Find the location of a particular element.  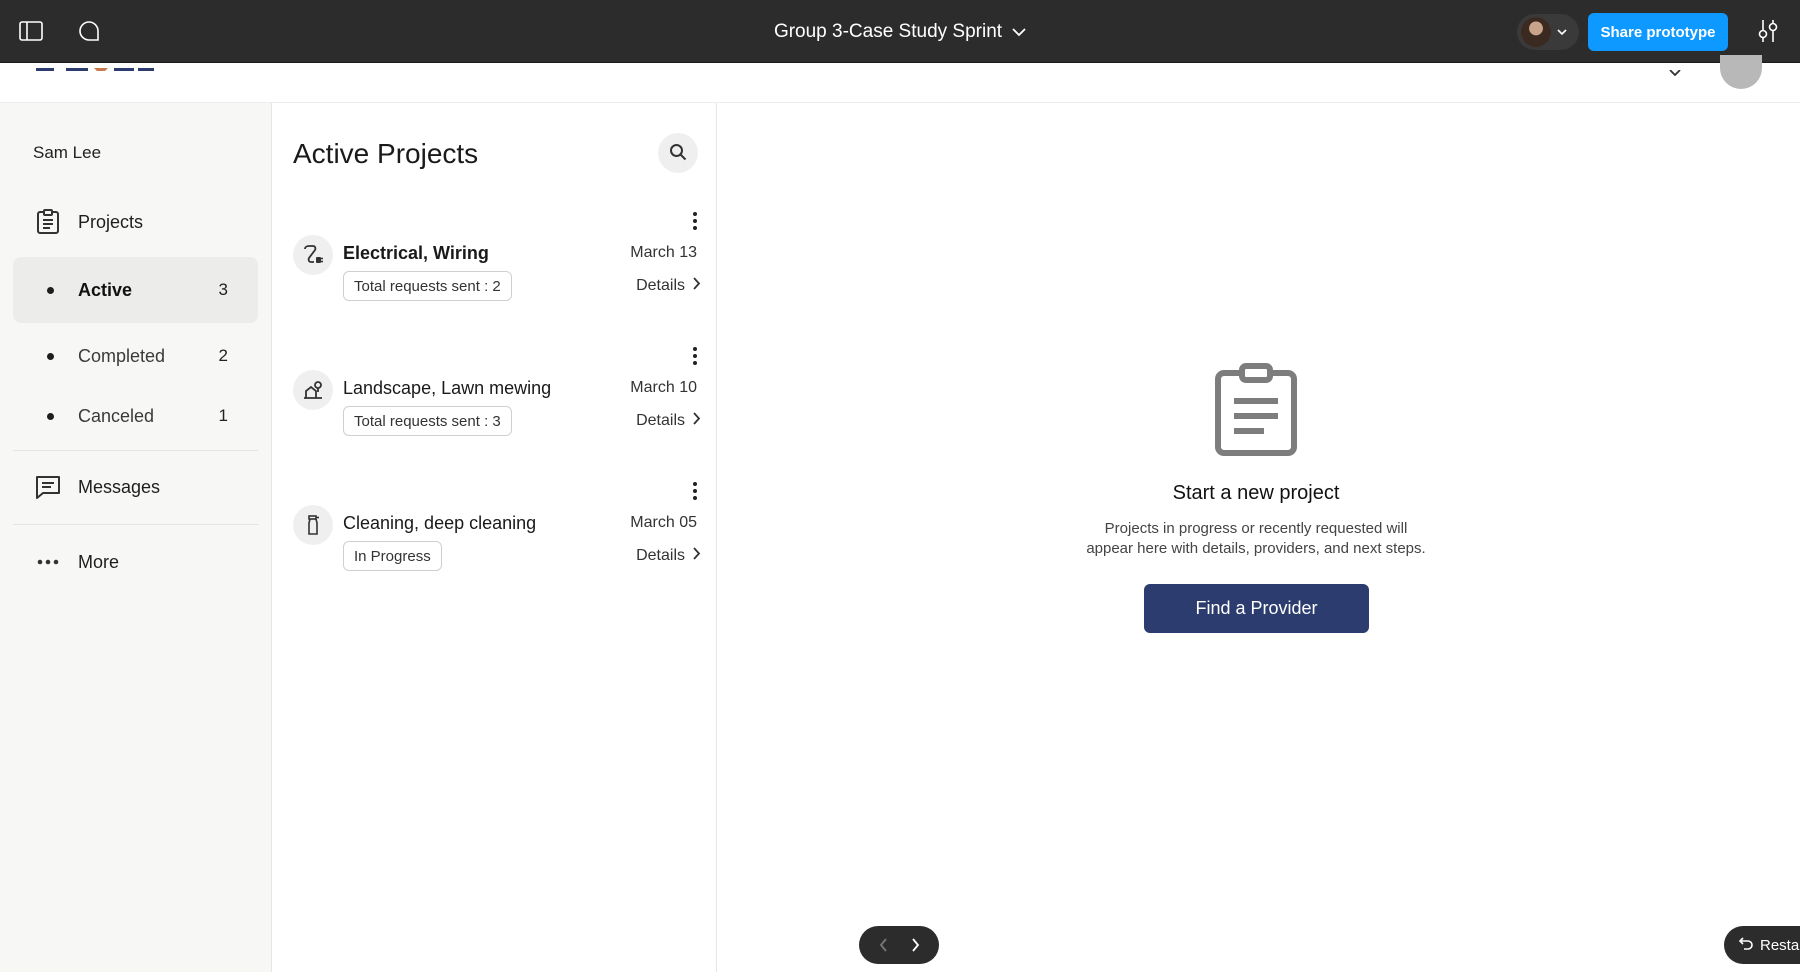

user-avatar-menu is located at coordinates (1548, 32).